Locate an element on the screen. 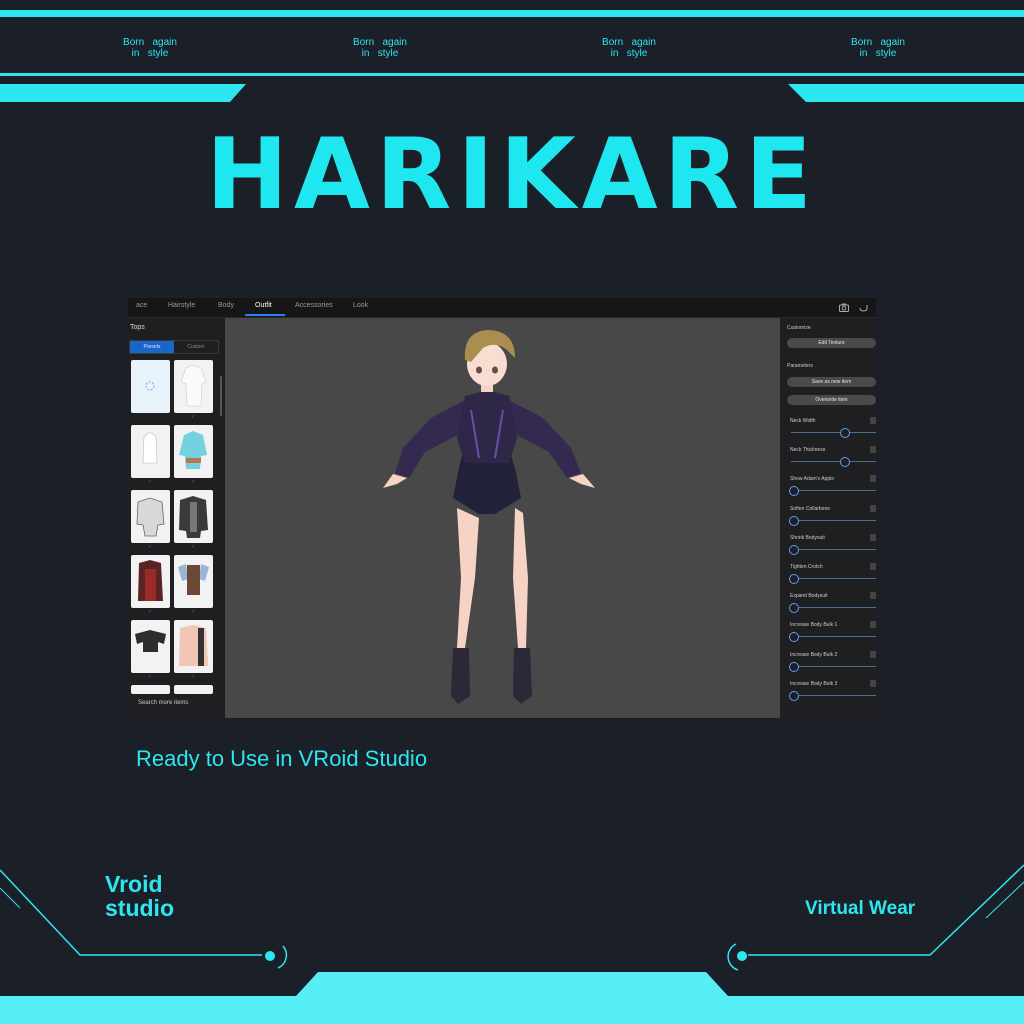 The width and height of the screenshot is (1024, 1024). white-shirt-image is located at coordinates (193, 385).